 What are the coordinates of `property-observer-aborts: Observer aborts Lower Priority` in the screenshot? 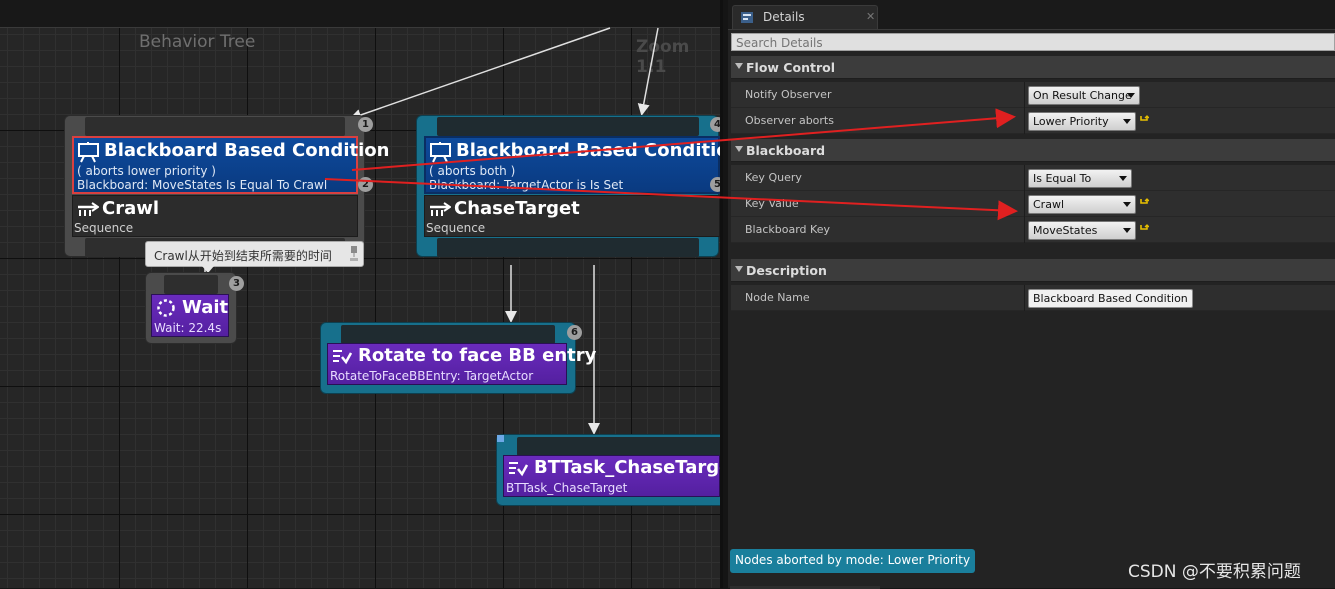 It's located at (1033, 121).